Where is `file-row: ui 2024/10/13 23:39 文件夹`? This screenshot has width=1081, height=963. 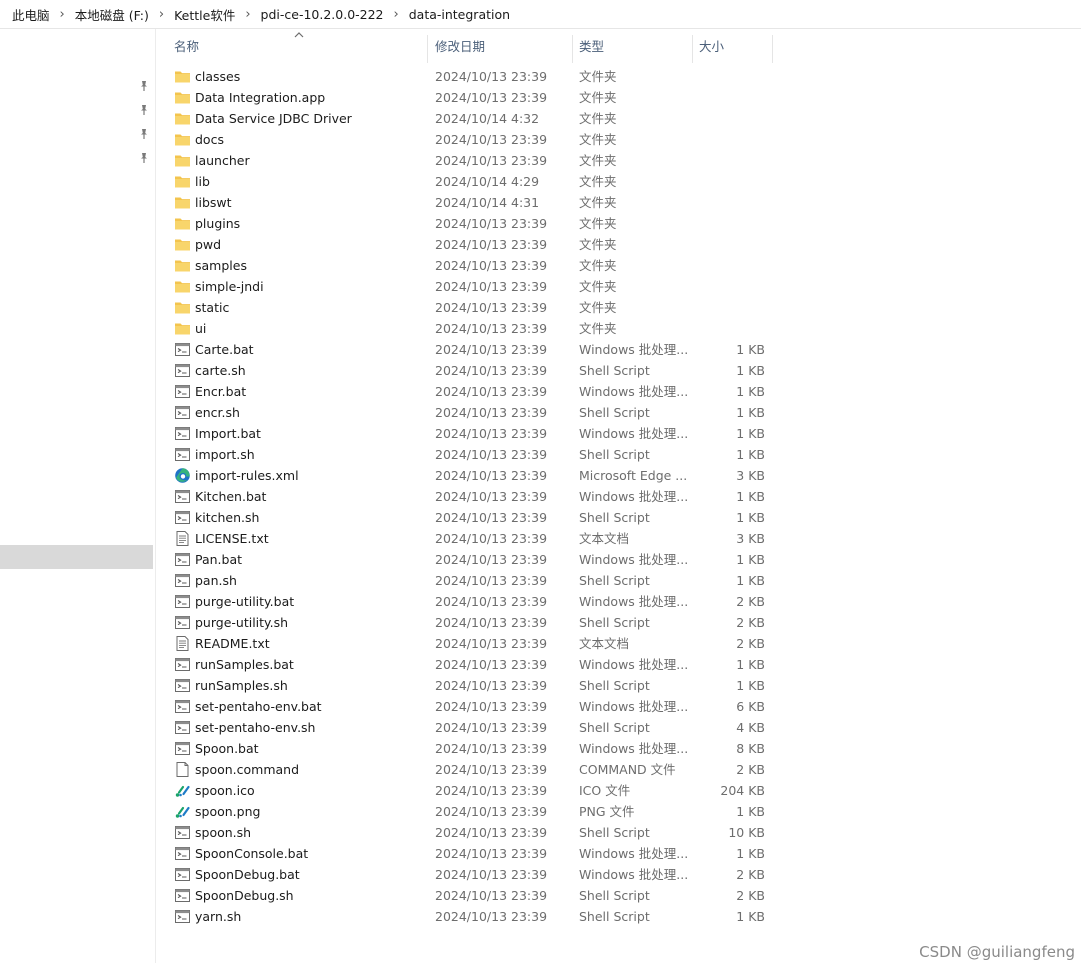
file-row: ui 2024/10/13 23:39 文件夹 is located at coordinates (618, 328).